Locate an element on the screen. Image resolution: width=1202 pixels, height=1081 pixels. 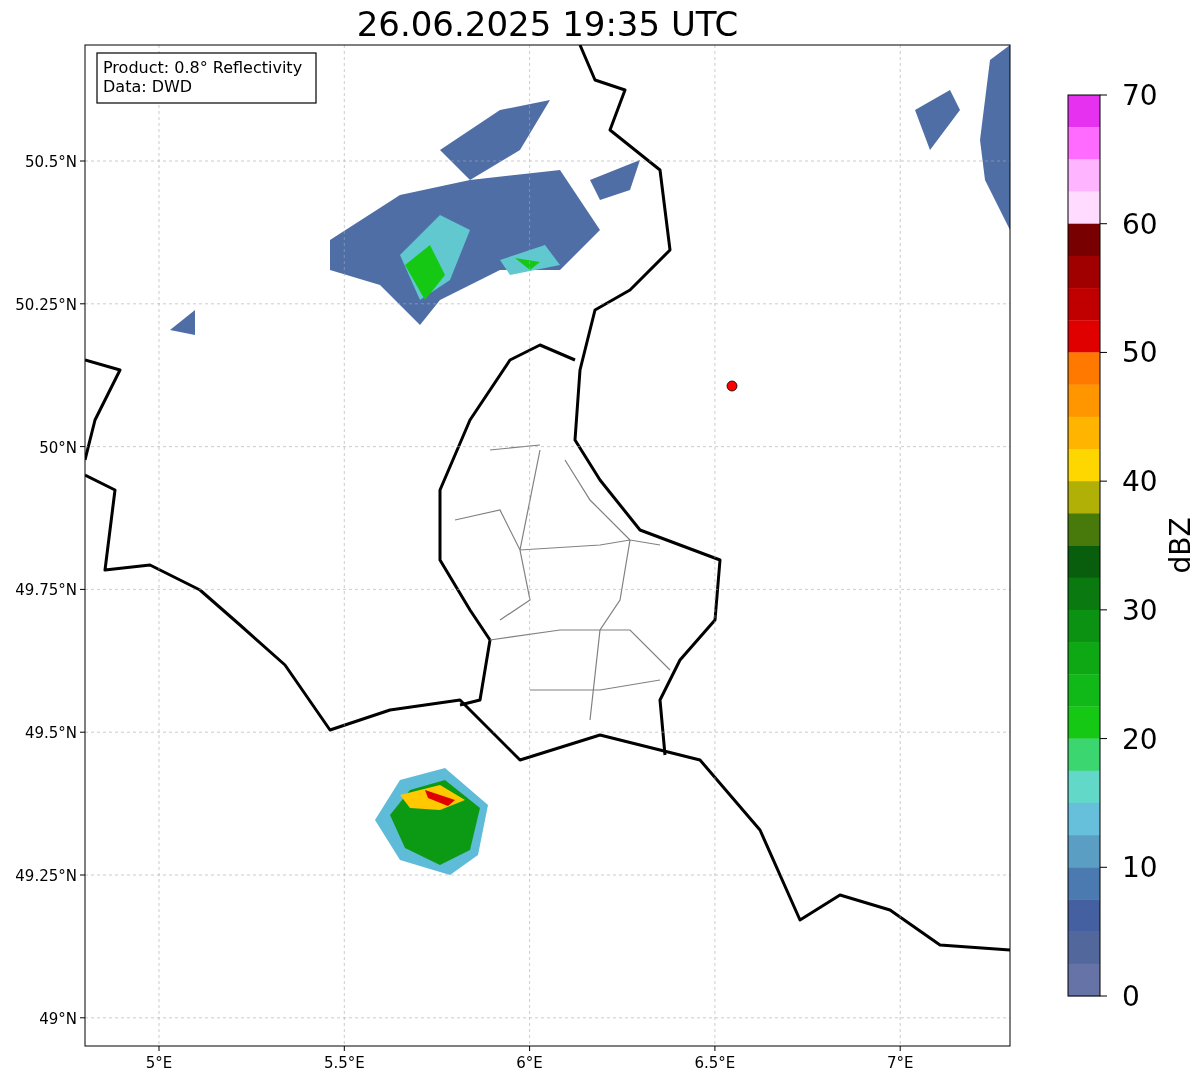
info-text: Product: 0.8° Reflectivity is located at coordinates (203, 67).